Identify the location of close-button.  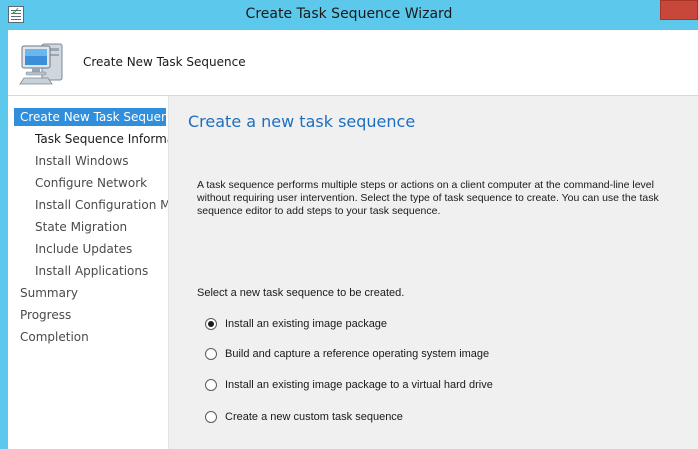
(679, 10).